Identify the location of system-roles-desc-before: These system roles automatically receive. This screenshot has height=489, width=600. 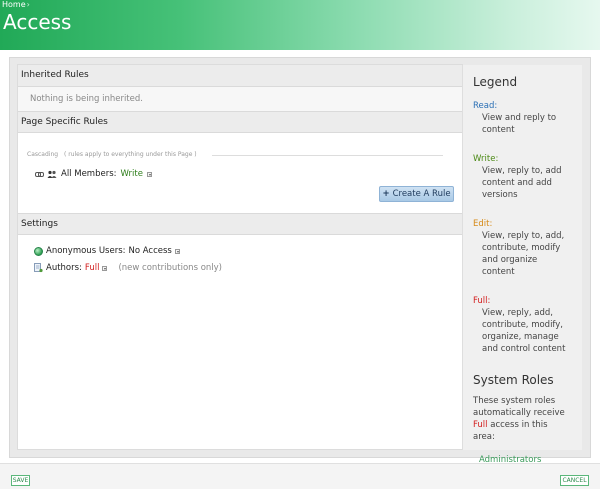
(519, 407).